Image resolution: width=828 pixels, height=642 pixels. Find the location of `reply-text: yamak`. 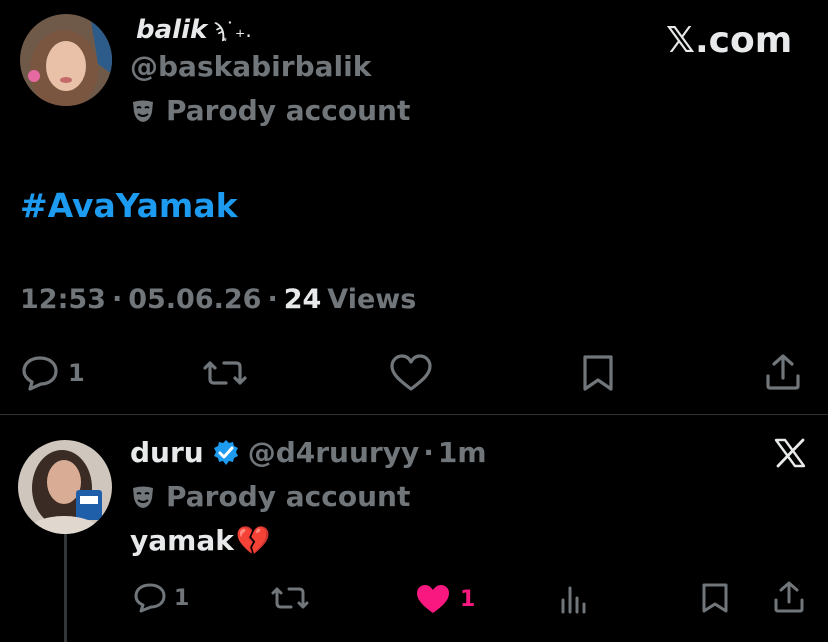

reply-text: yamak is located at coordinates (182, 540).